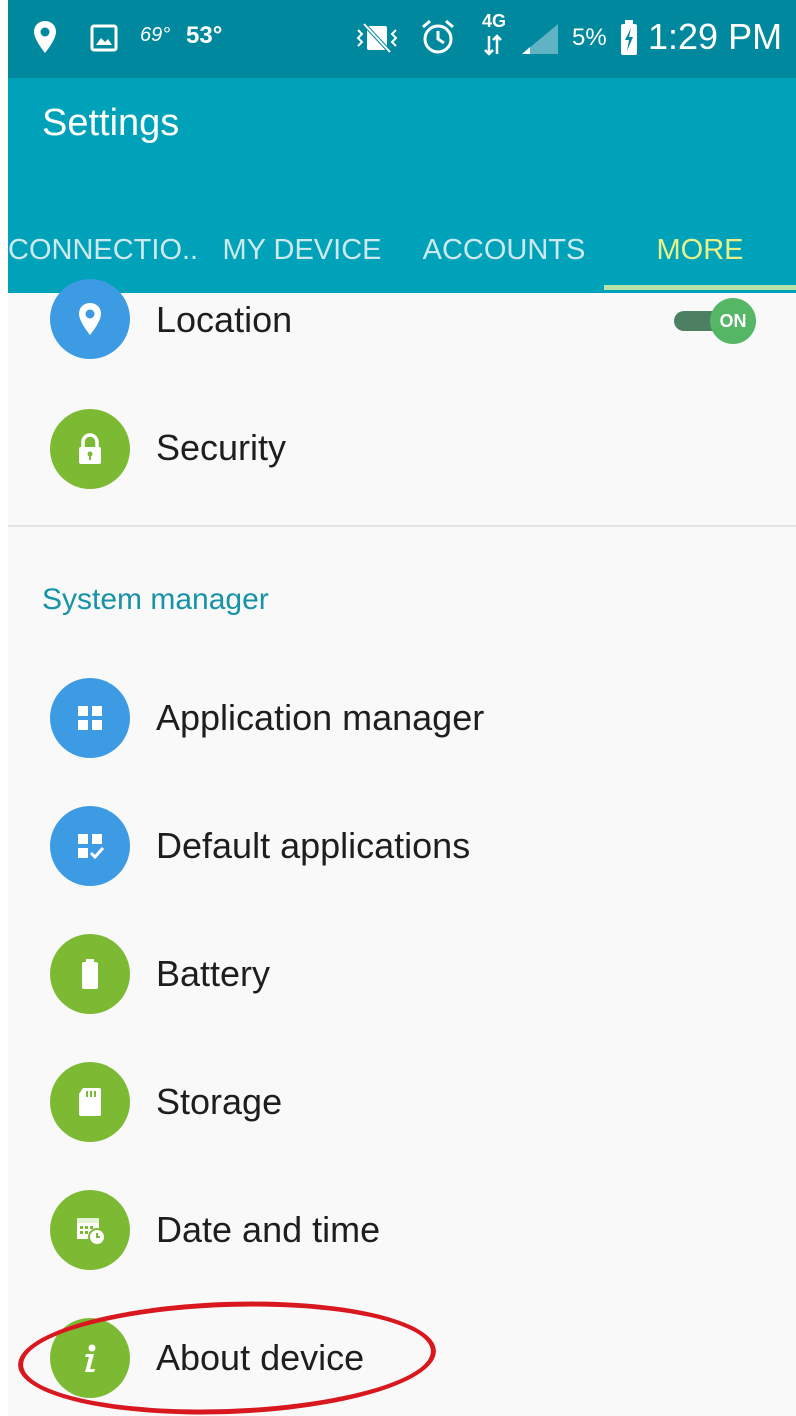 The height and width of the screenshot is (1416, 796). Describe the element at coordinates (155, 35) in the screenshot. I see `temperature-small: 69°` at that location.